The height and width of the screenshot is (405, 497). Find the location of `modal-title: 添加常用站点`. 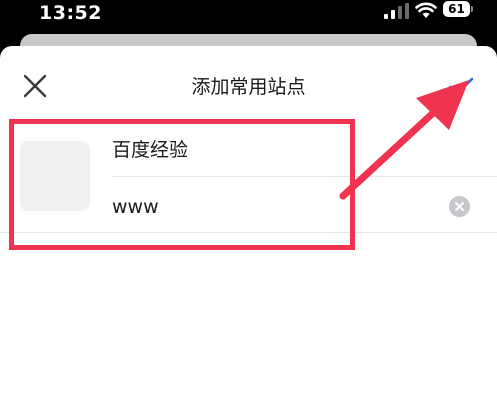

modal-title: 添加常用站点 is located at coordinates (248, 87).